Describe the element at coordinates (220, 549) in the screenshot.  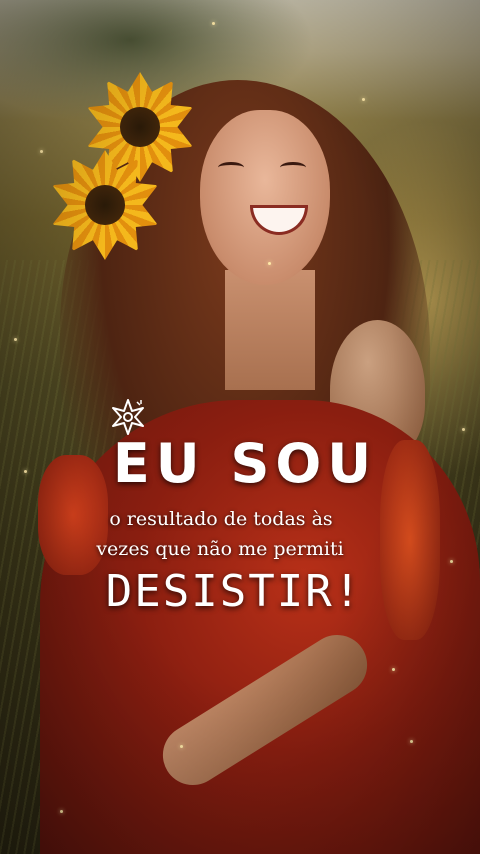
I see `quote-line-2: vezes que não me permiti` at that location.